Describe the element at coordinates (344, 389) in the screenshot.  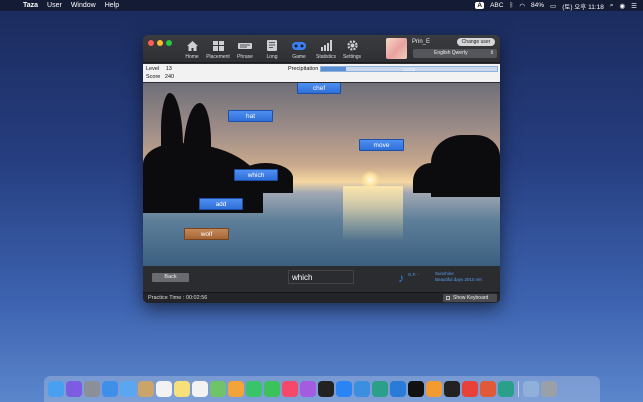
I see `appstore-icon` at that location.